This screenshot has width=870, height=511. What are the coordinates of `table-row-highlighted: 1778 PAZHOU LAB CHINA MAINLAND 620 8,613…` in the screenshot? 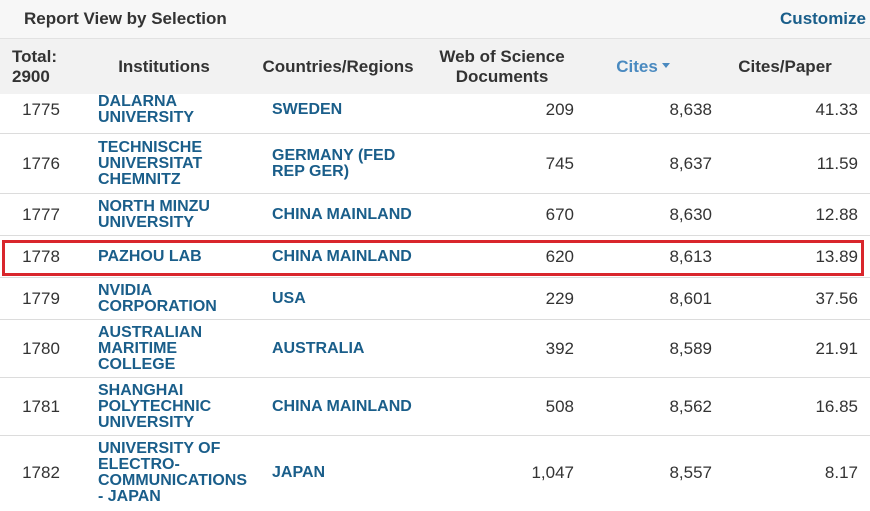 It's located at (435, 257).